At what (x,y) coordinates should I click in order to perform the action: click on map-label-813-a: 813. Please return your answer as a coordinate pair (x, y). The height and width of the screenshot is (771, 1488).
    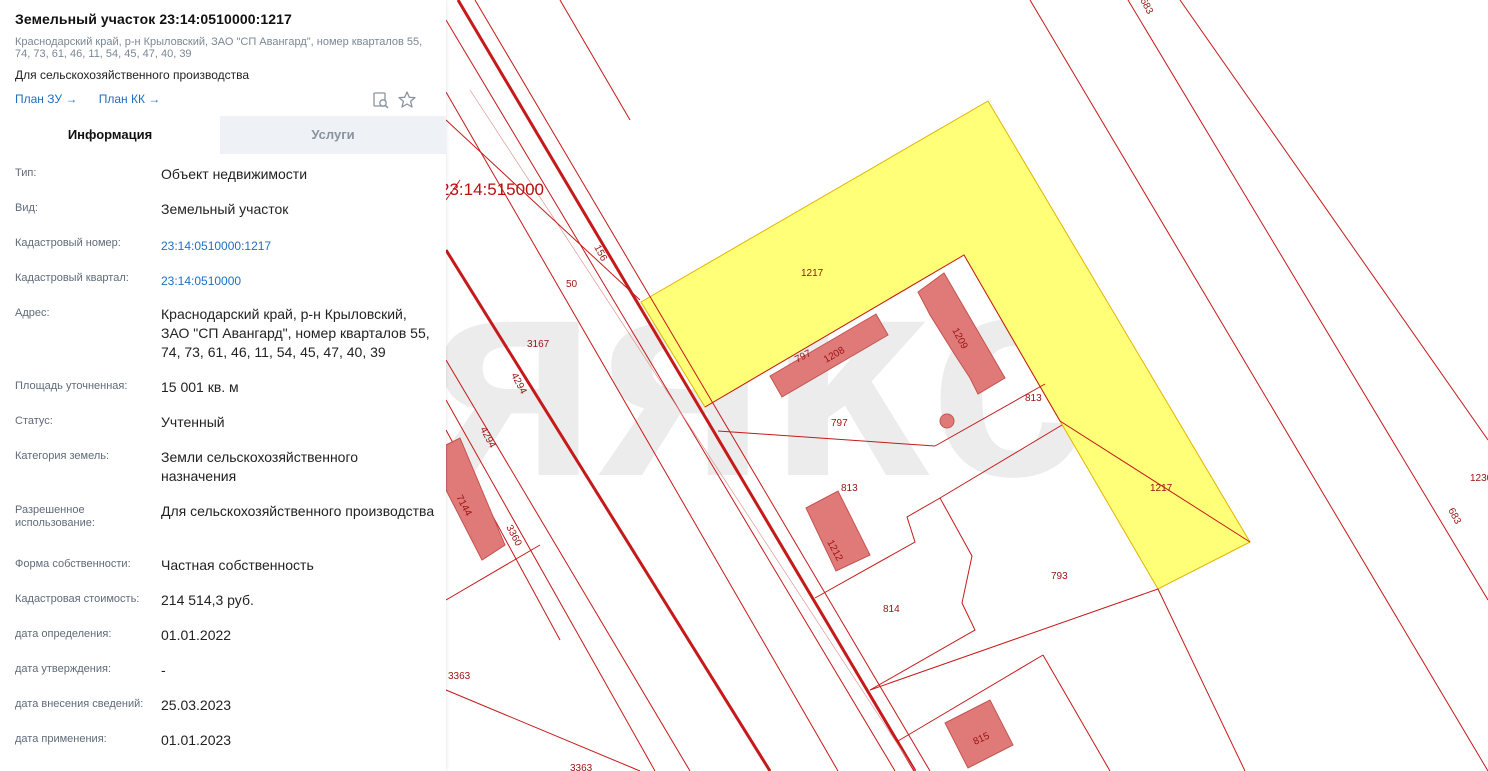
    Looking at the image, I should click on (1033, 398).